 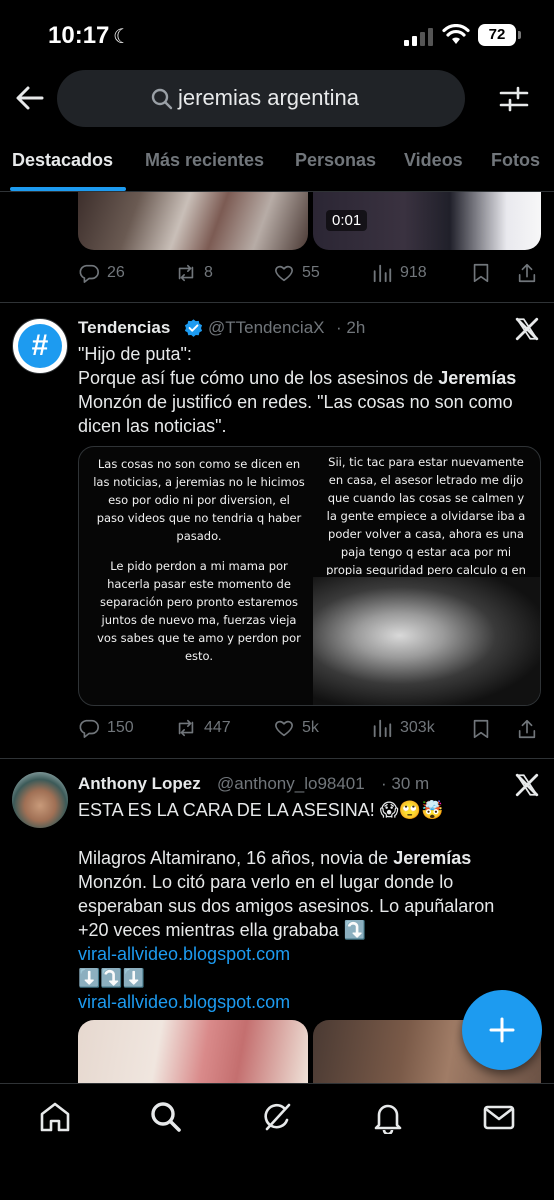 I want to click on video-duration-badge: 0:01, so click(x=347, y=220).